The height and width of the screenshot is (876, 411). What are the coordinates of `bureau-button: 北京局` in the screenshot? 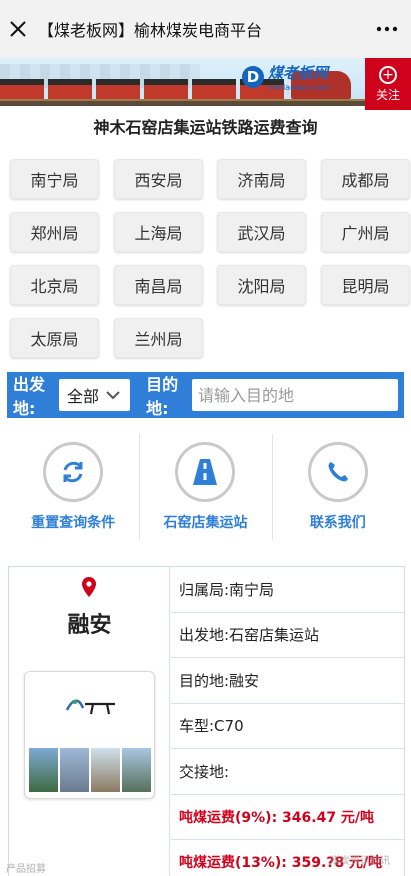 It's located at (54, 285).